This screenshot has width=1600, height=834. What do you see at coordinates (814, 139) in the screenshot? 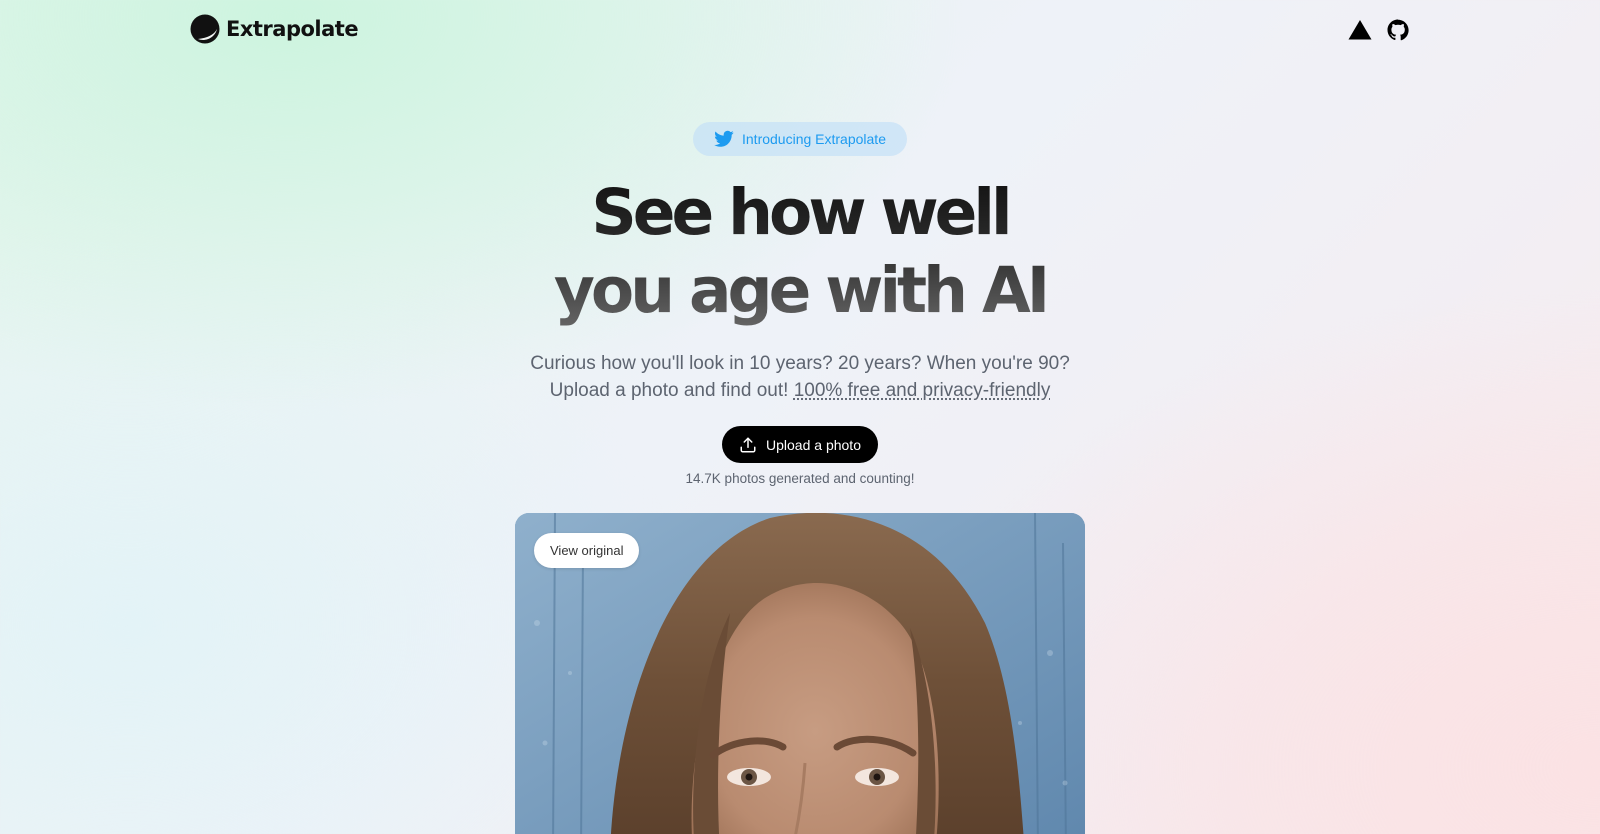
I see `announcement-label: Introducing Extrapolate` at bounding box center [814, 139].